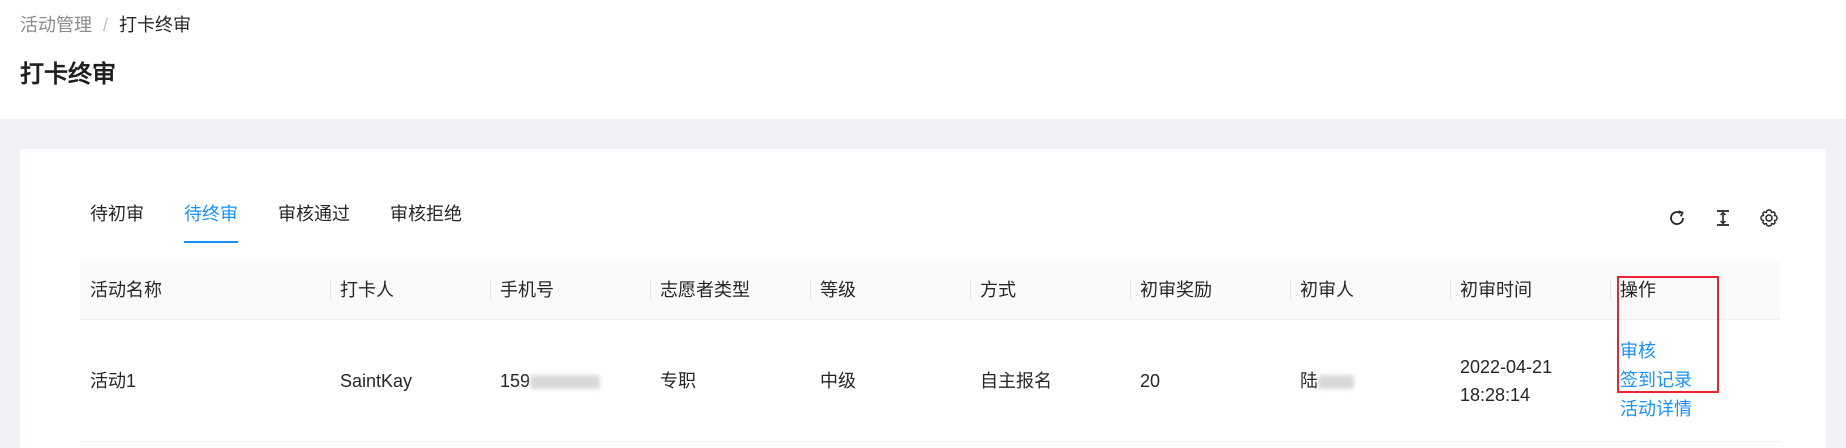 The height and width of the screenshot is (448, 1846). I want to click on breadcrumb: 活动管理 / 打卡终审, so click(105, 25).